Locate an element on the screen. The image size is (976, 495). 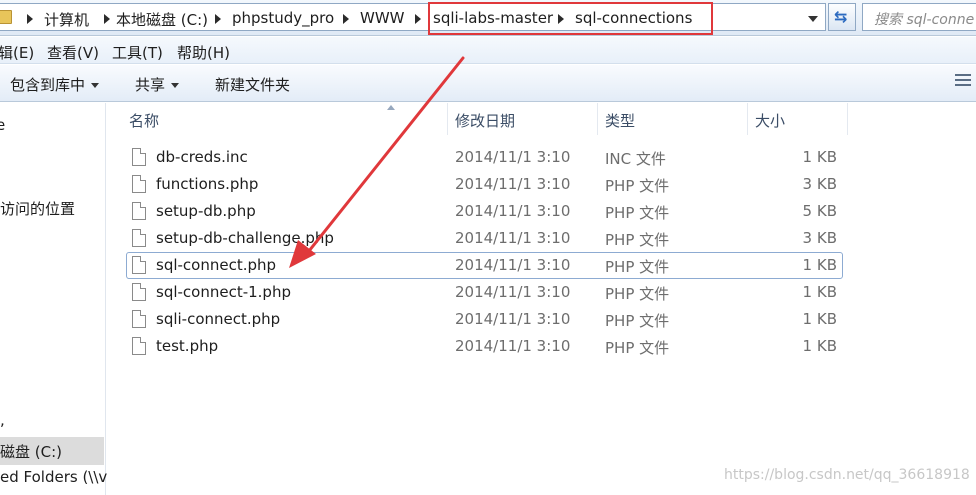
search-input: 搜索 sql-conne is located at coordinates (919, 17).